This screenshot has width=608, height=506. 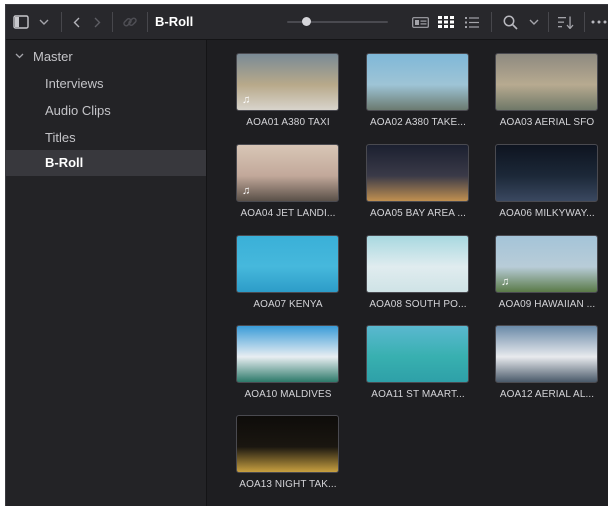 I want to click on thumbnail-view-icon, so click(x=446, y=22).